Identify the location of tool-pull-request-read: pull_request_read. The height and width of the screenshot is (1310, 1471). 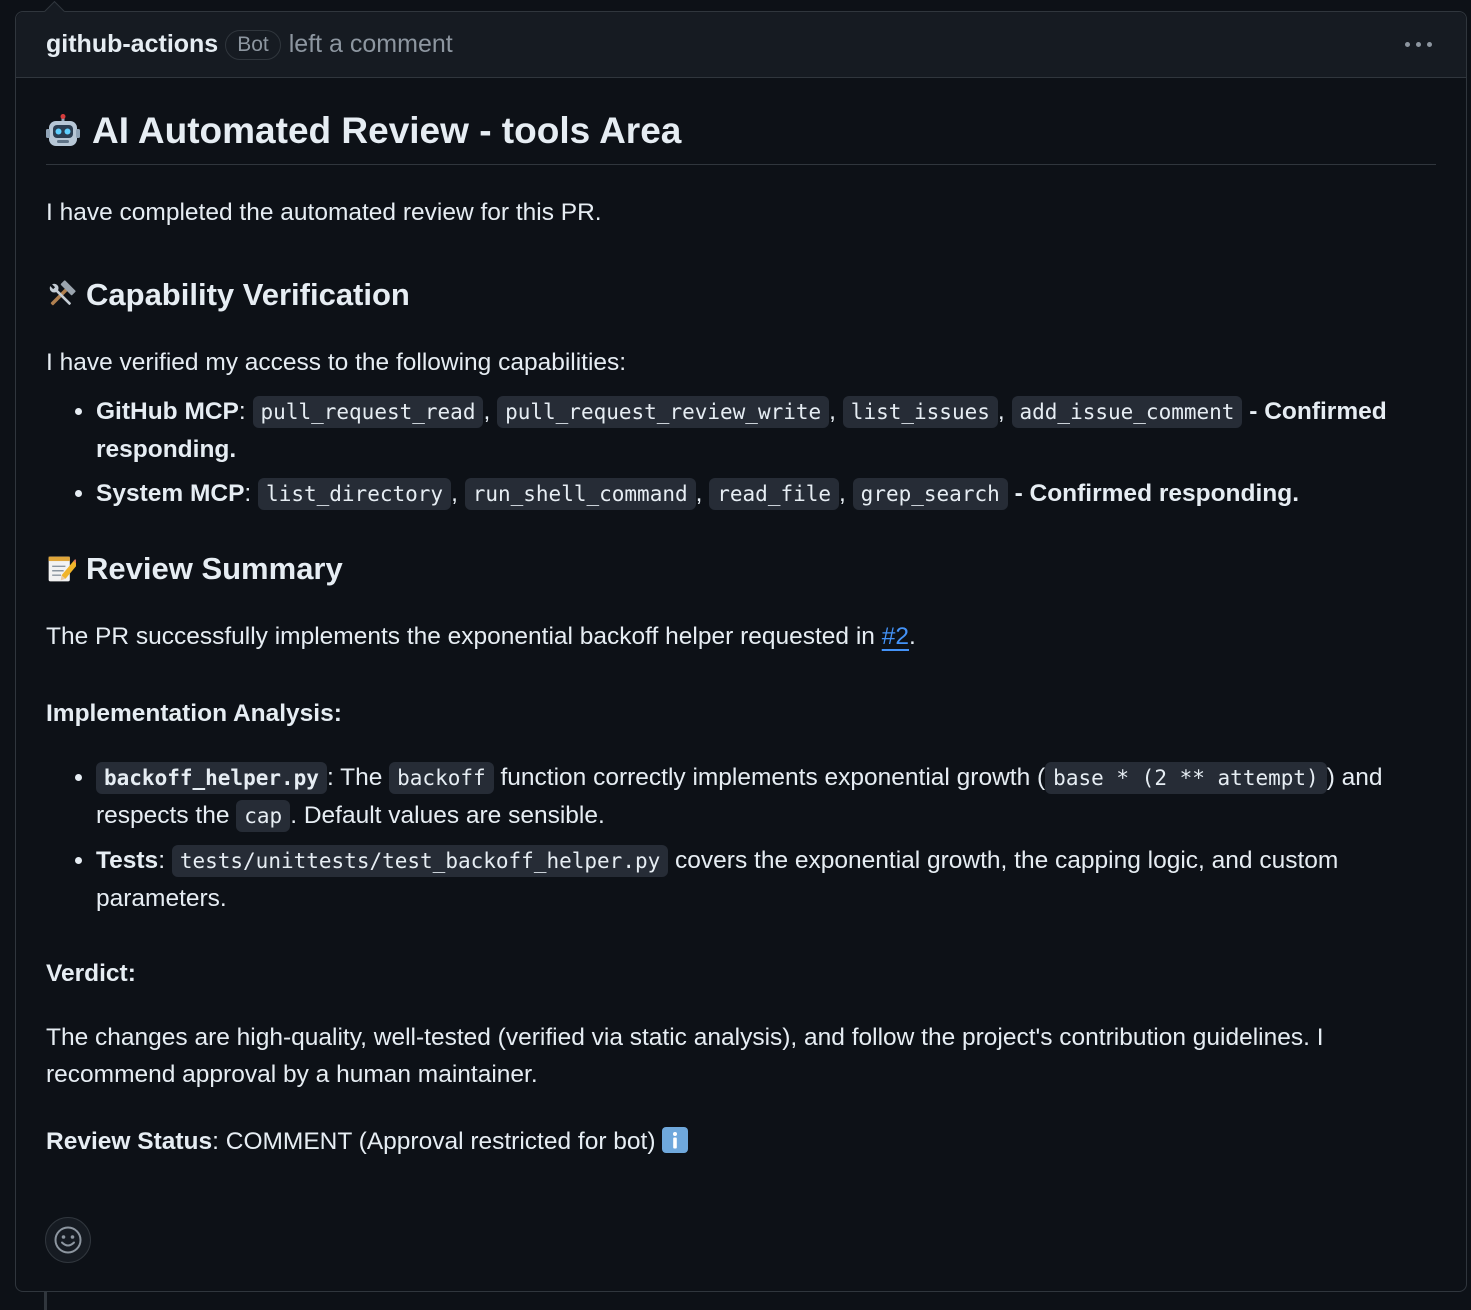
(368, 412).